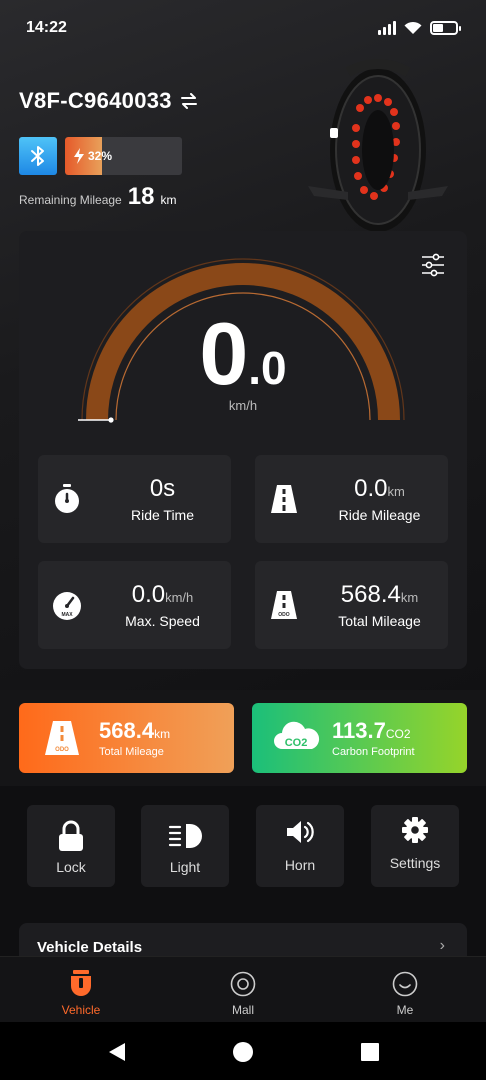  Describe the element at coordinates (415, 846) in the screenshot. I see `settings-button: Settings` at that location.